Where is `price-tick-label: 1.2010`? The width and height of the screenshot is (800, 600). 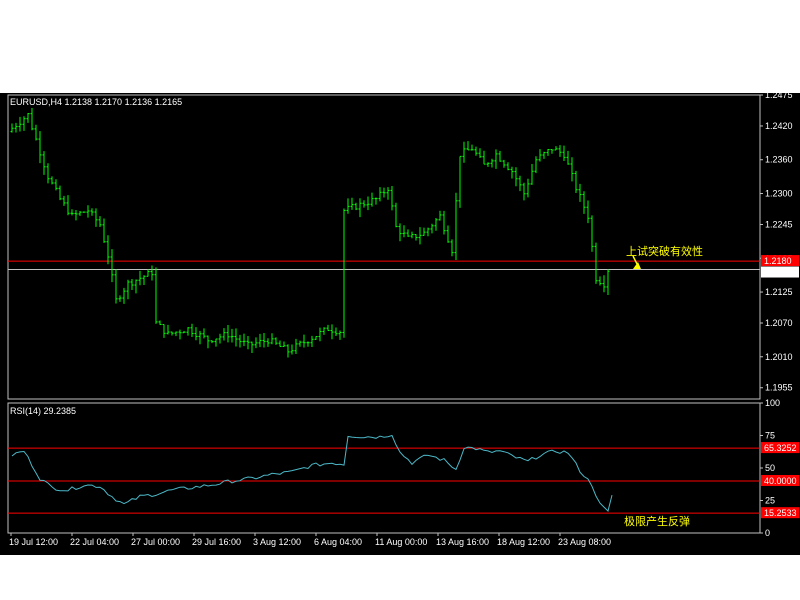 price-tick-label: 1.2010 is located at coordinates (779, 357).